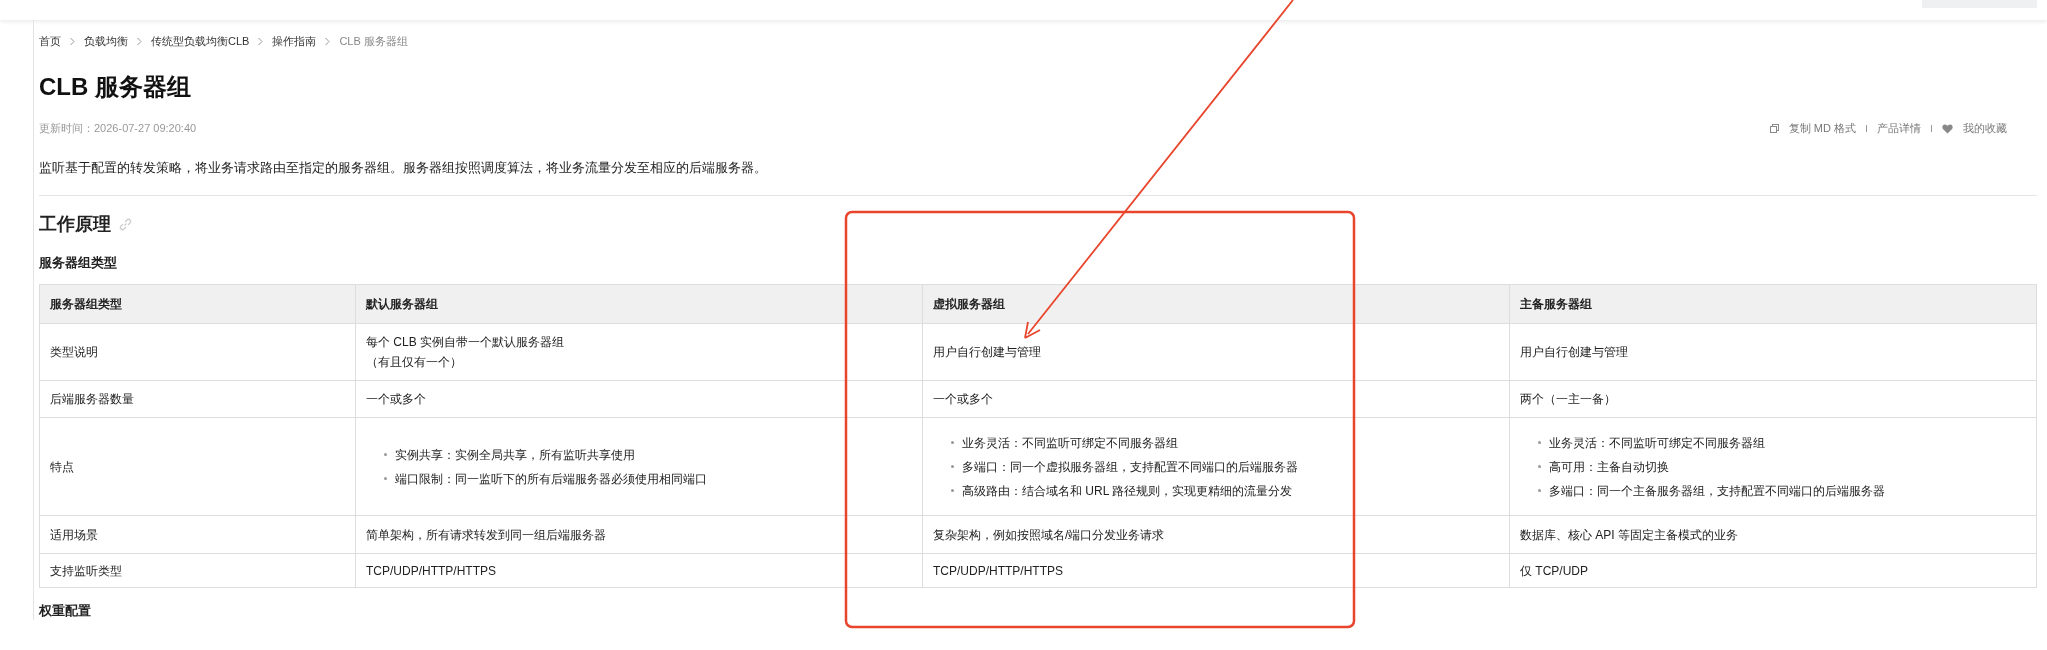 Image resolution: width=2047 pixels, height=650 pixels. Describe the element at coordinates (197, 466) in the screenshot. I see `table-cell: 特点` at that location.